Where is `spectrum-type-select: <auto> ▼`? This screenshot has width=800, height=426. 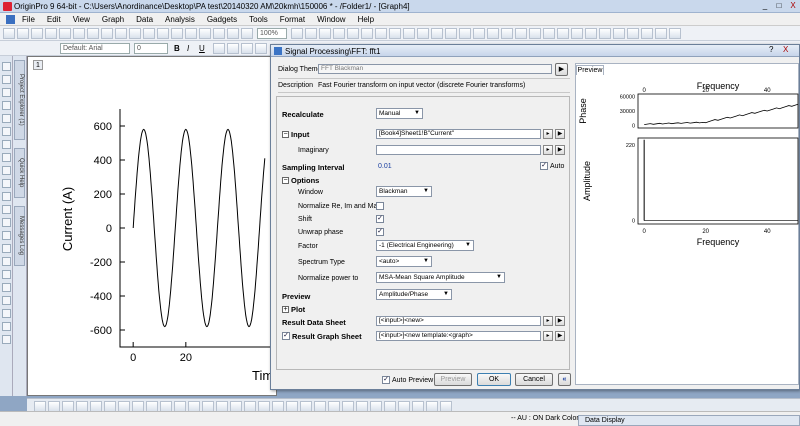
spectrum-type-select: <auto> ▼ is located at coordinates (404, 261).